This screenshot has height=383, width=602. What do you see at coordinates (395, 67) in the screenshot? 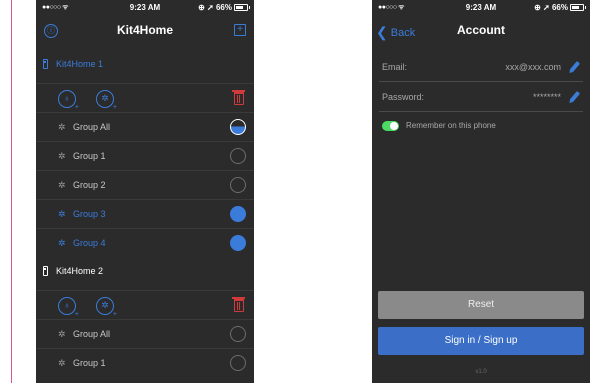
I see `email-label: Email:` at bounding box center [395, 67].